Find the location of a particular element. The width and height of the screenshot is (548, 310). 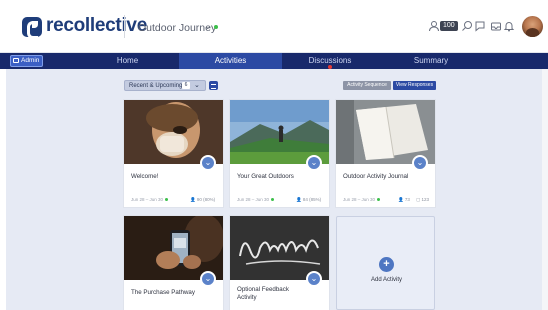

filter-label: Recent & Upcoming is located at coordinates (156, 86).